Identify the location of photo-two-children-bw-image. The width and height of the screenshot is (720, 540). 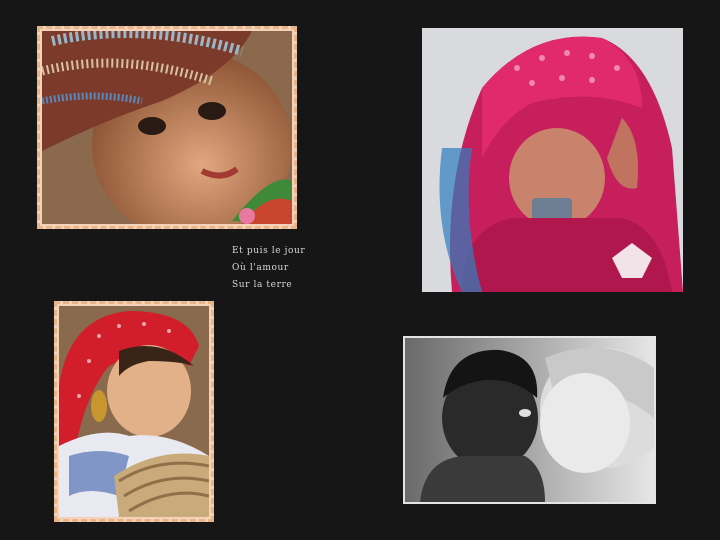
(529, 420).